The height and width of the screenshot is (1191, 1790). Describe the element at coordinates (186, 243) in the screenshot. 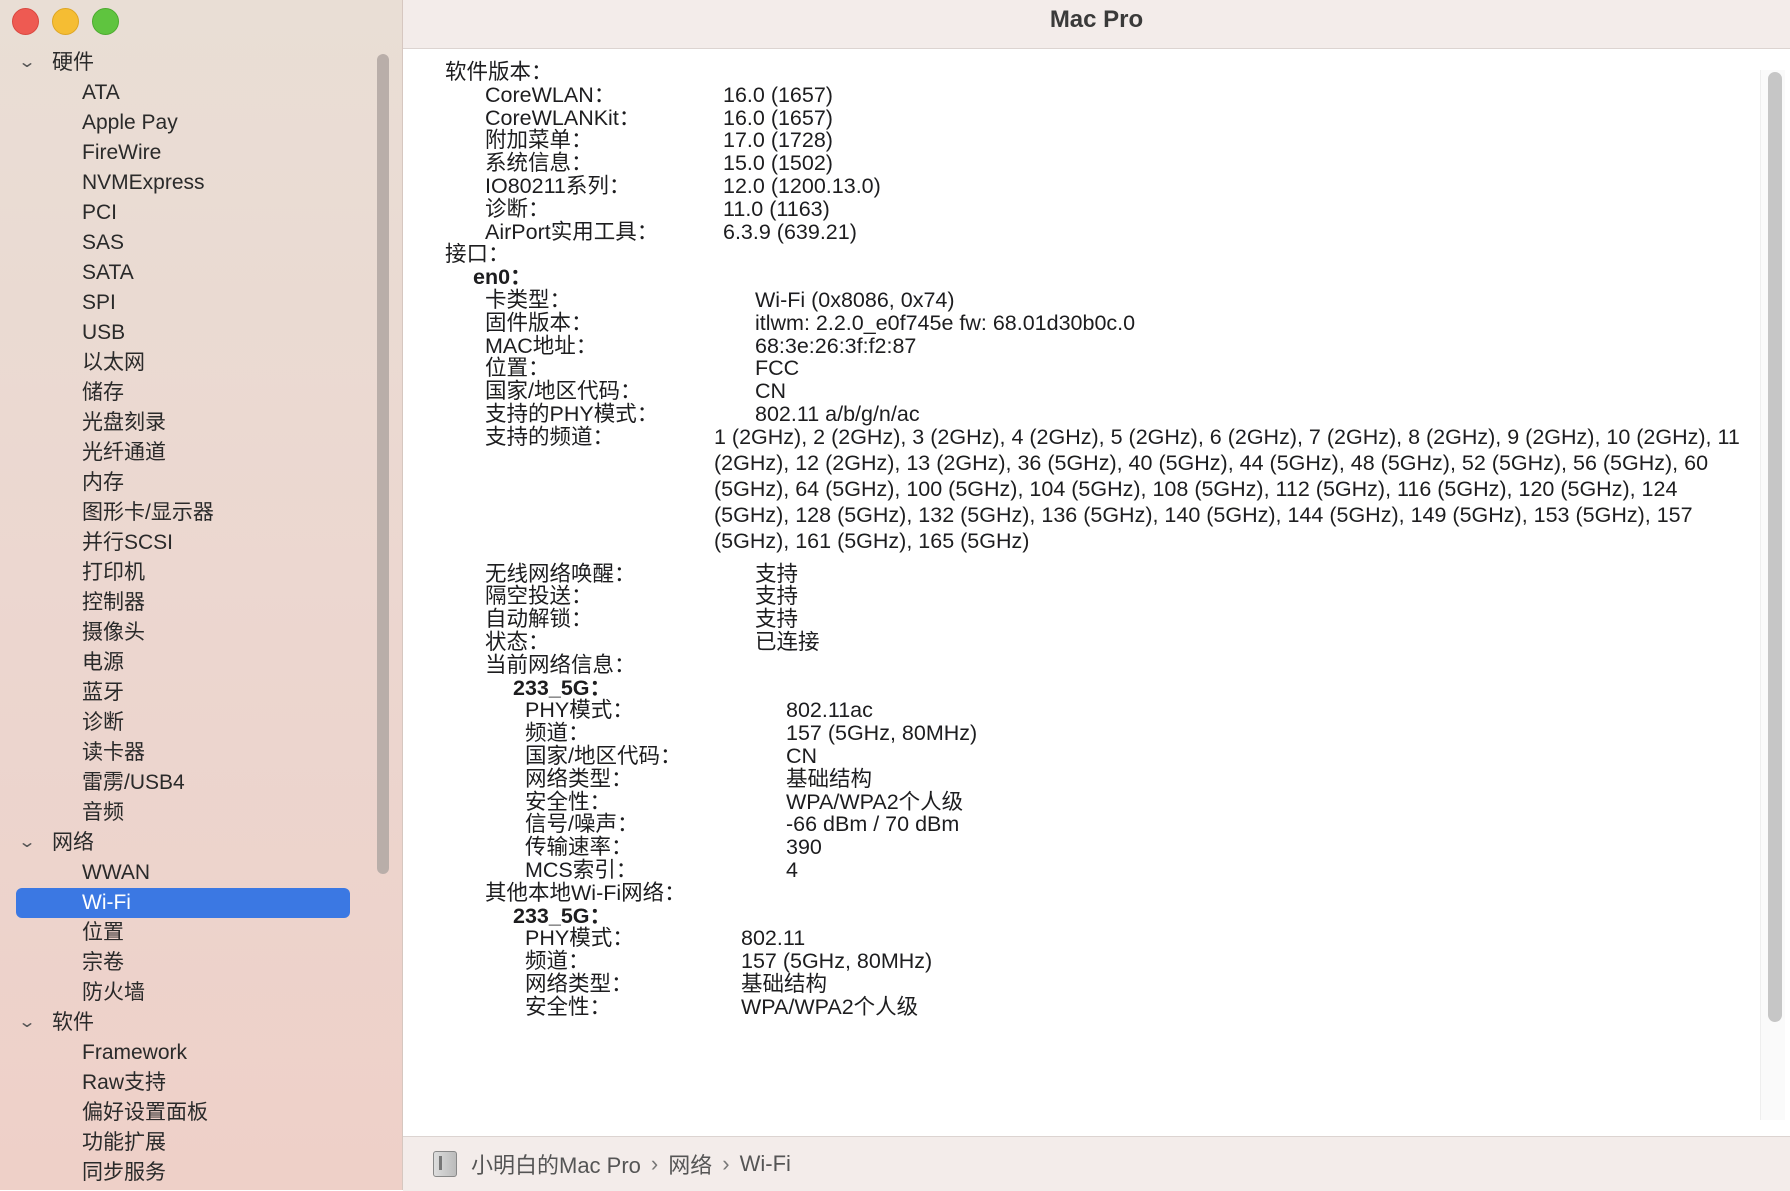

I see `sidebar-item: SAS` at that location.